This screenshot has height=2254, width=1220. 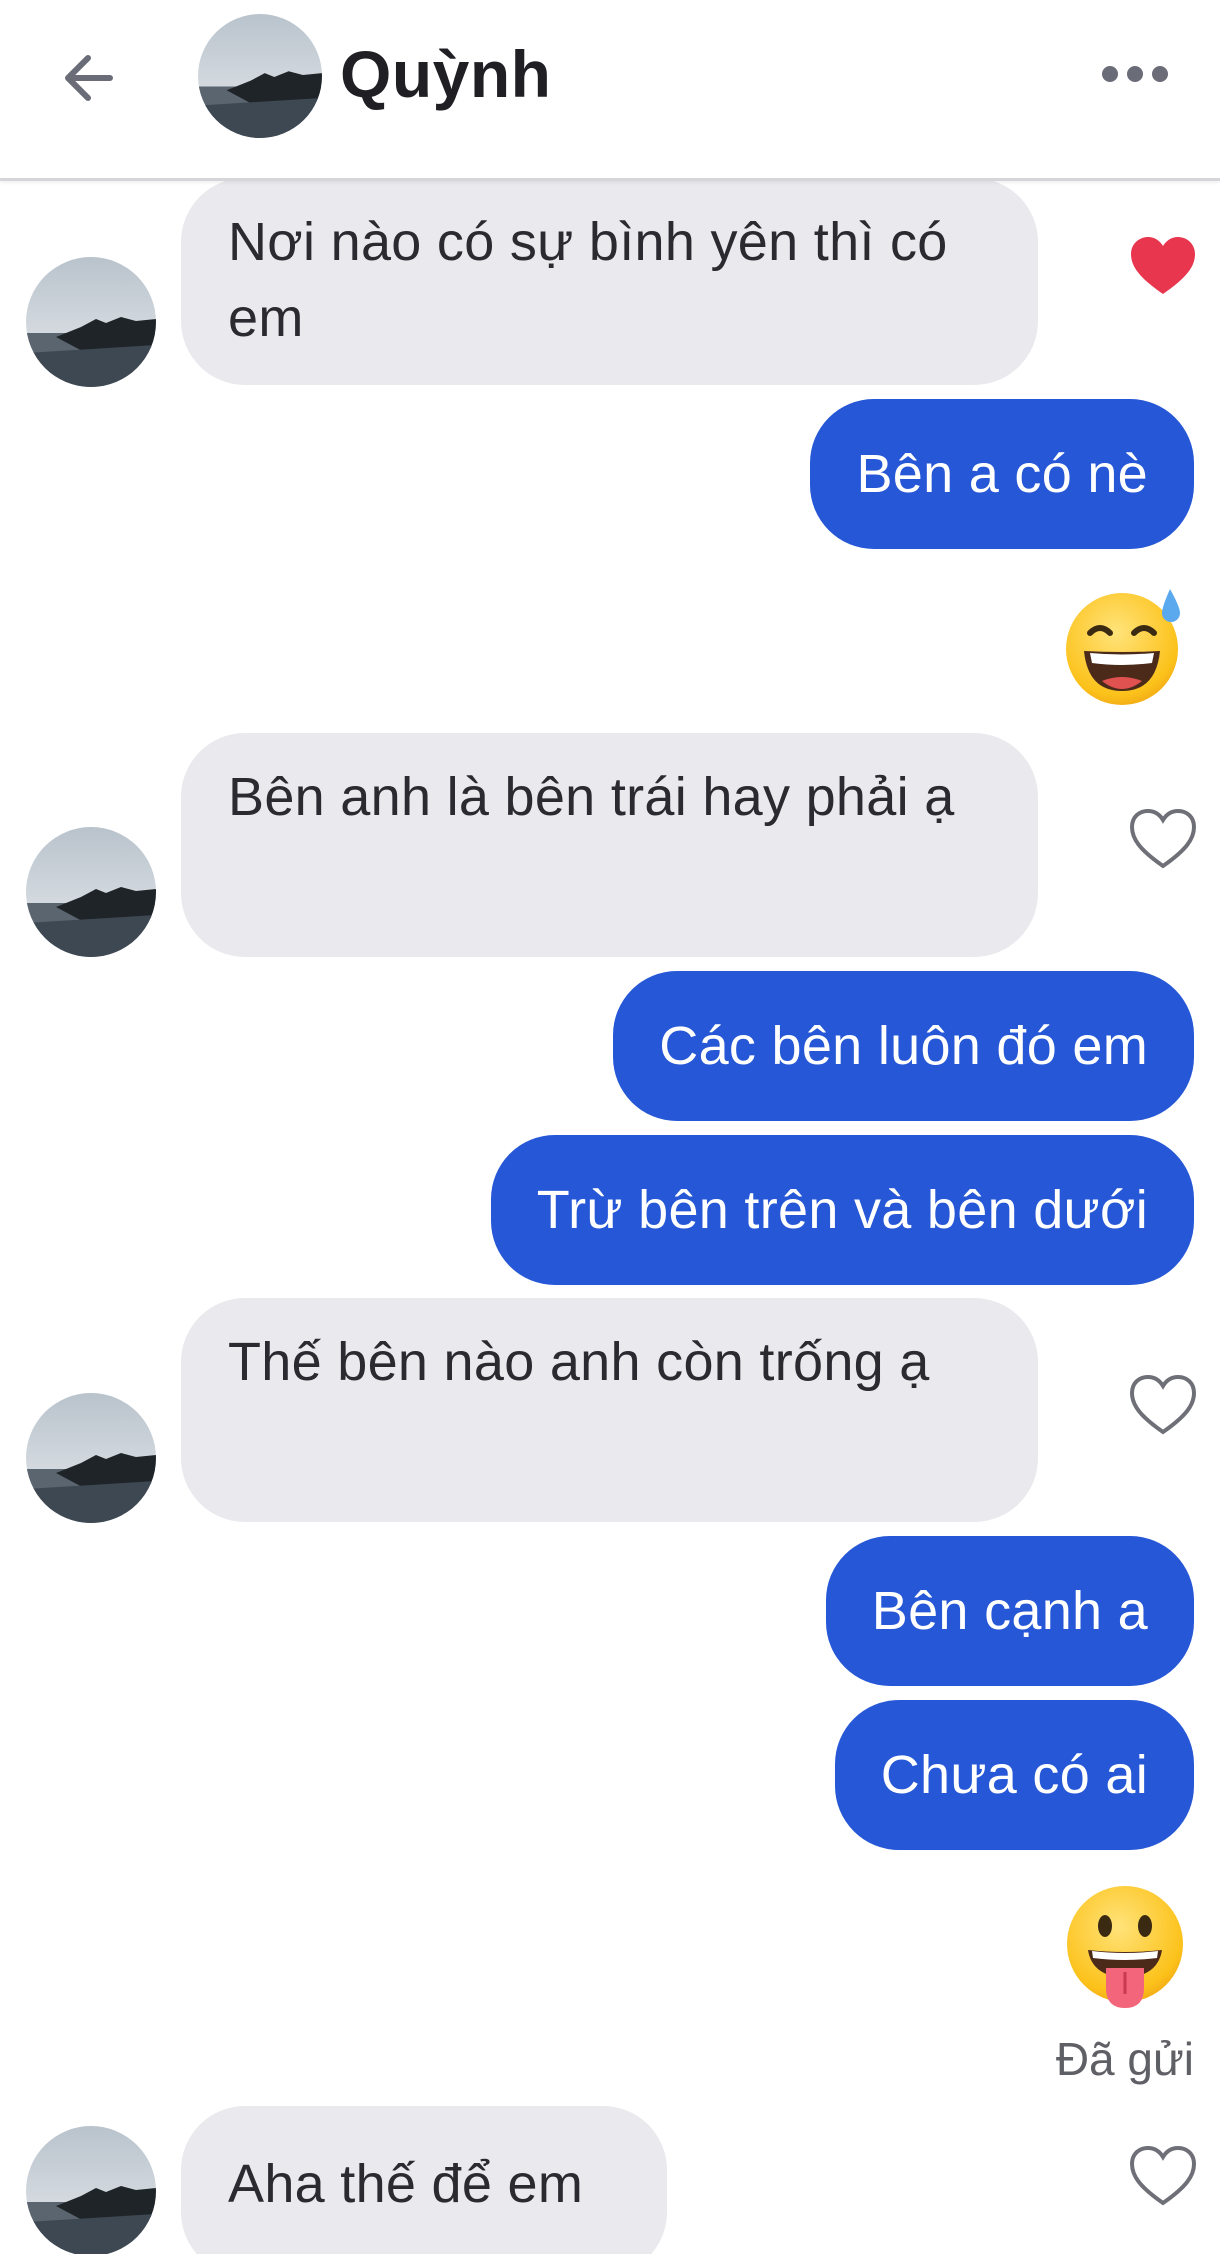 I want to click on contact-name: Quỳnh, so click(x=446, y=74).